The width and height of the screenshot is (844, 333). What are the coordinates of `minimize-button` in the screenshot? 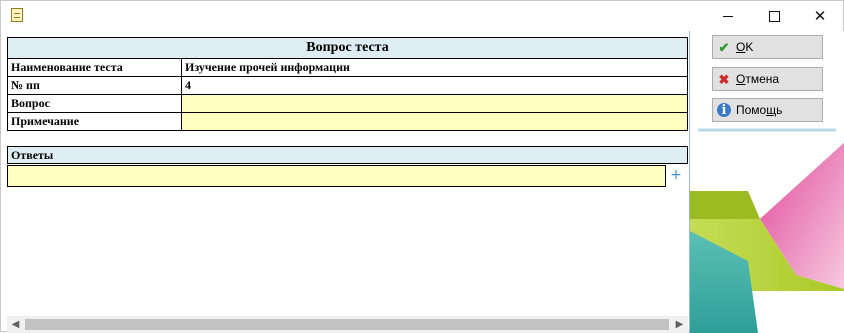 It's located at (728, 16).